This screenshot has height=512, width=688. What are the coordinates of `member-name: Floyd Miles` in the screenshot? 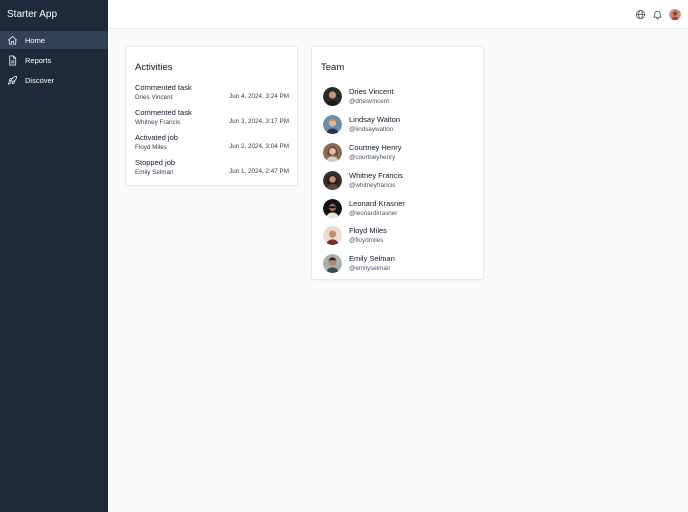 It's located at (368, 231).